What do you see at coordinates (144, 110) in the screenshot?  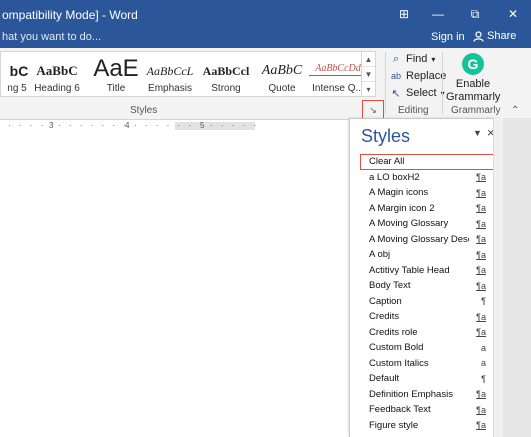 I see `styles-group-label: Styles` at bounding box center [144, 110].